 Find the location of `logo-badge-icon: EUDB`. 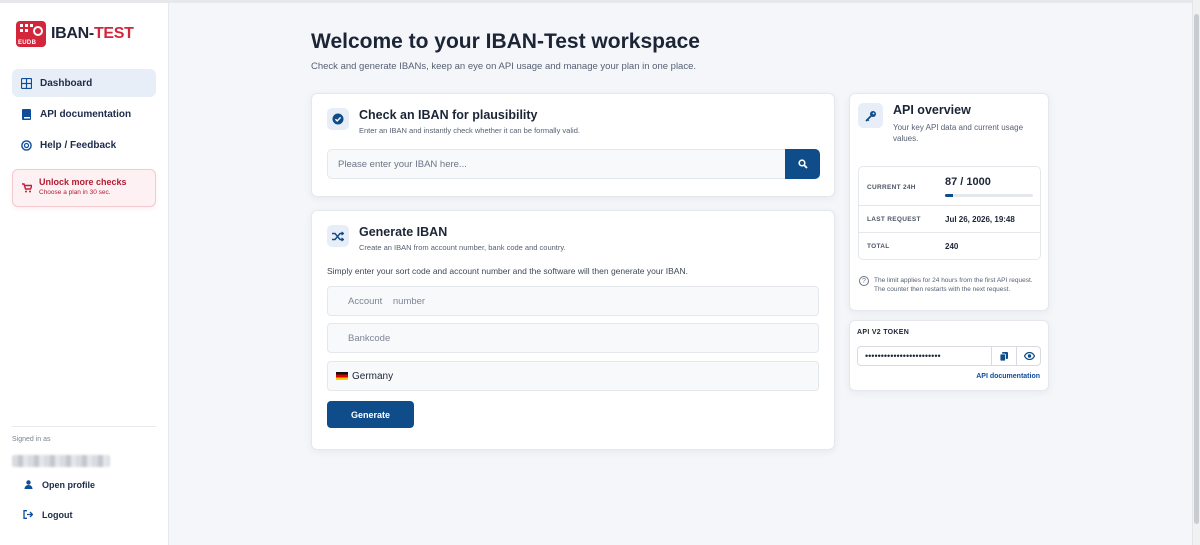

logo-badge-icon: EUDB is located at coordinates (31, 34).